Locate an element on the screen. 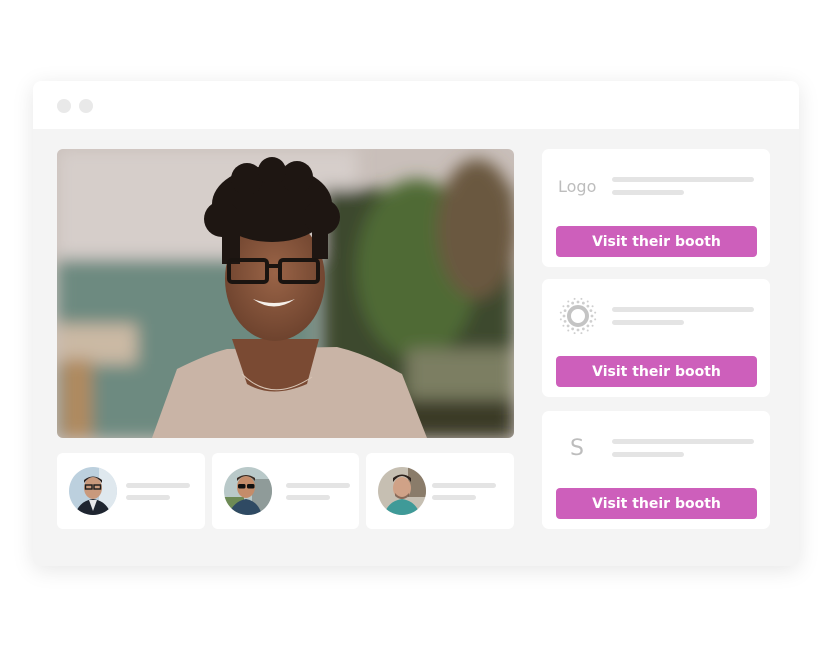  booth-logo-text: Logo is located at coordinates (577, 186).